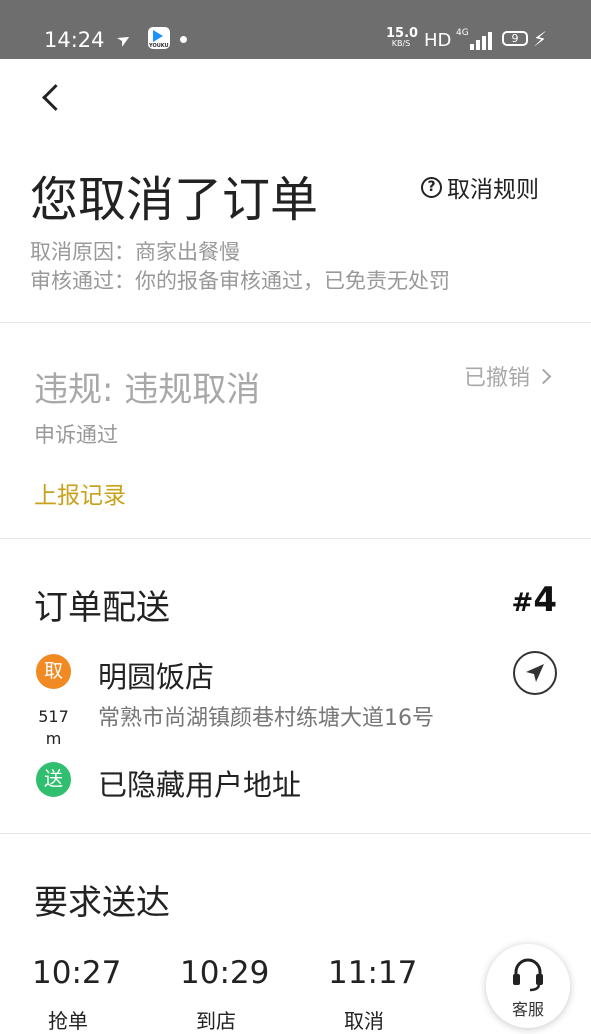 This screenshot has width=591, height=1034. I want to click on network-speed-unit: KB/S, so click(401, 43).